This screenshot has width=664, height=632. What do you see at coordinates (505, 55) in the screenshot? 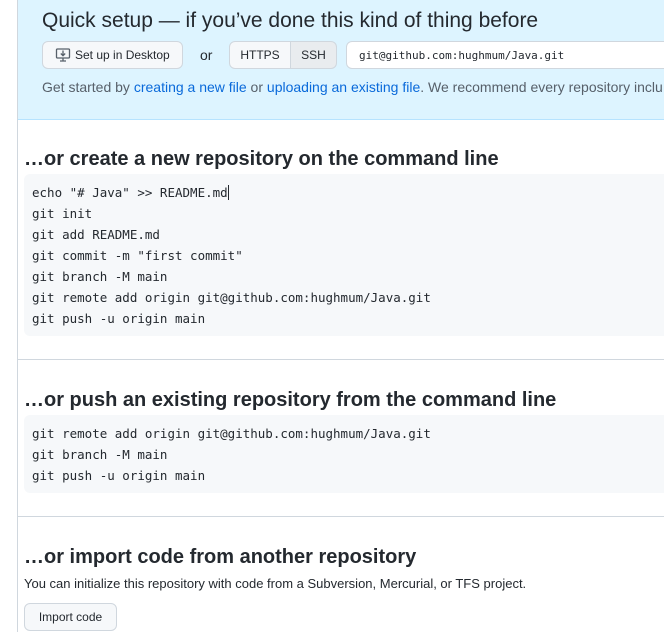
I see `clone-url-input` at bounding box center [505, 55].